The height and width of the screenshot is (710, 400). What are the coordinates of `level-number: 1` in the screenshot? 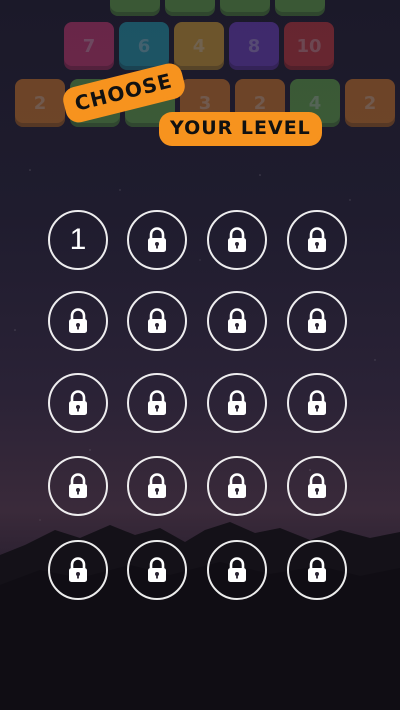 It's located at (78, 239).